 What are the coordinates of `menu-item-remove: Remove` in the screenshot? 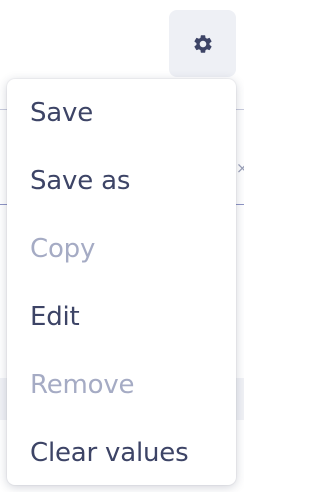 It's located at (82, 385).